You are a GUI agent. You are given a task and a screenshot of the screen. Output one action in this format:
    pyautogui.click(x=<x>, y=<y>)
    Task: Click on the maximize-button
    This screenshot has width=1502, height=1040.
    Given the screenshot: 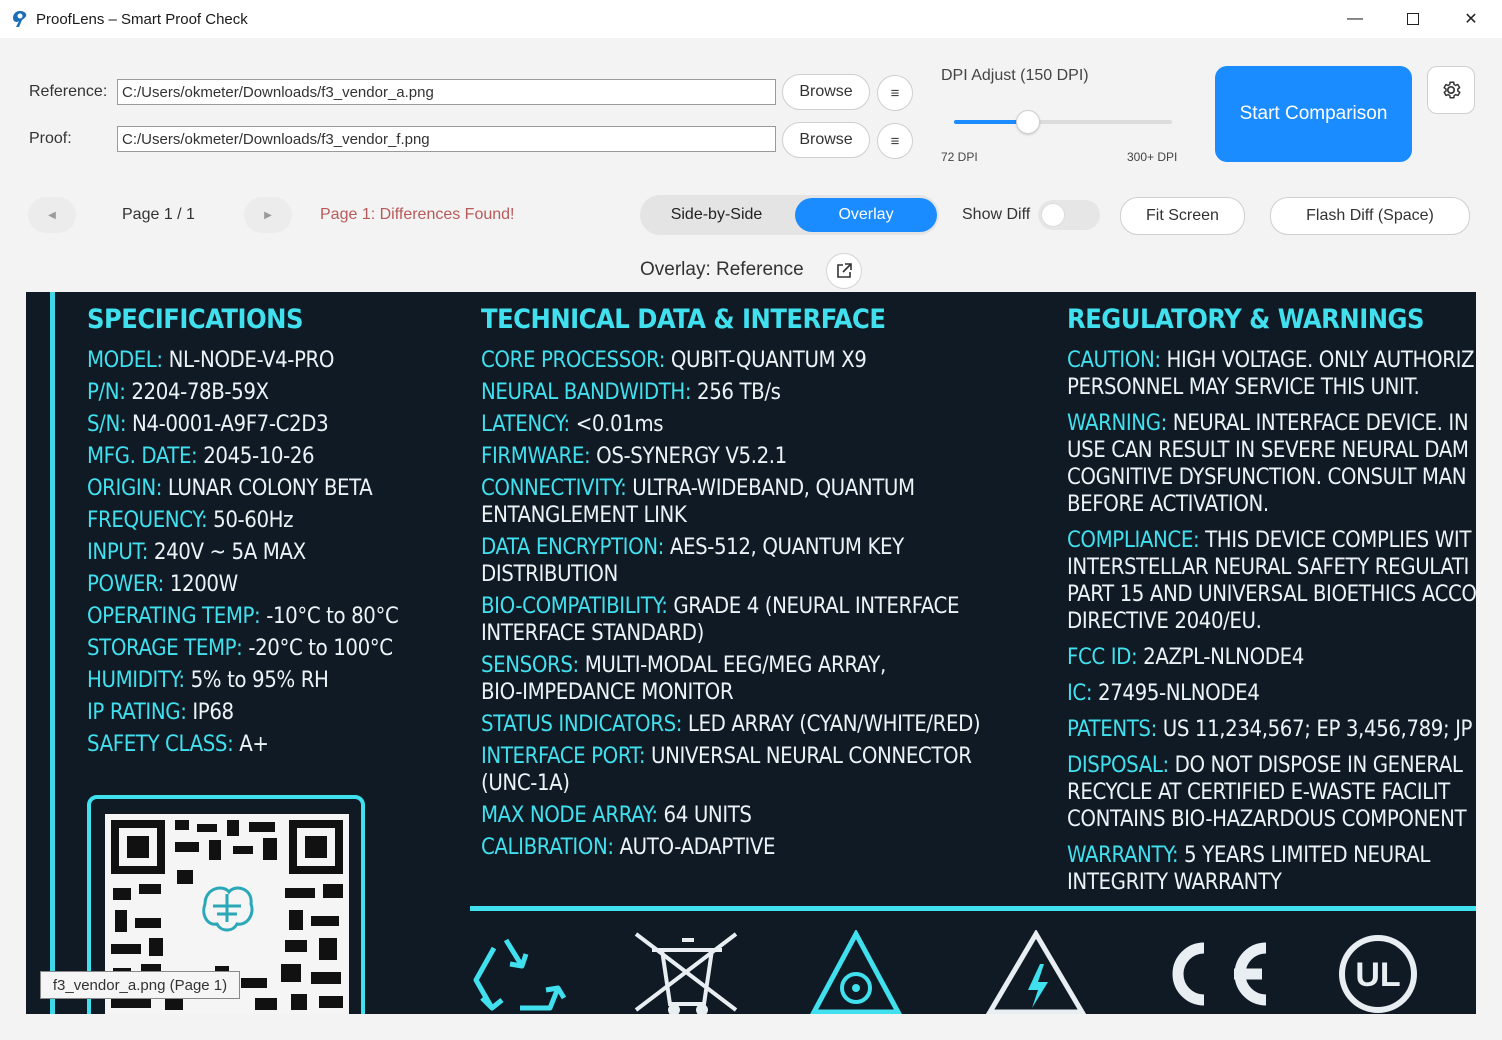 What is the action you would take?
    pyautogui.click(x=1413, y=19)
    